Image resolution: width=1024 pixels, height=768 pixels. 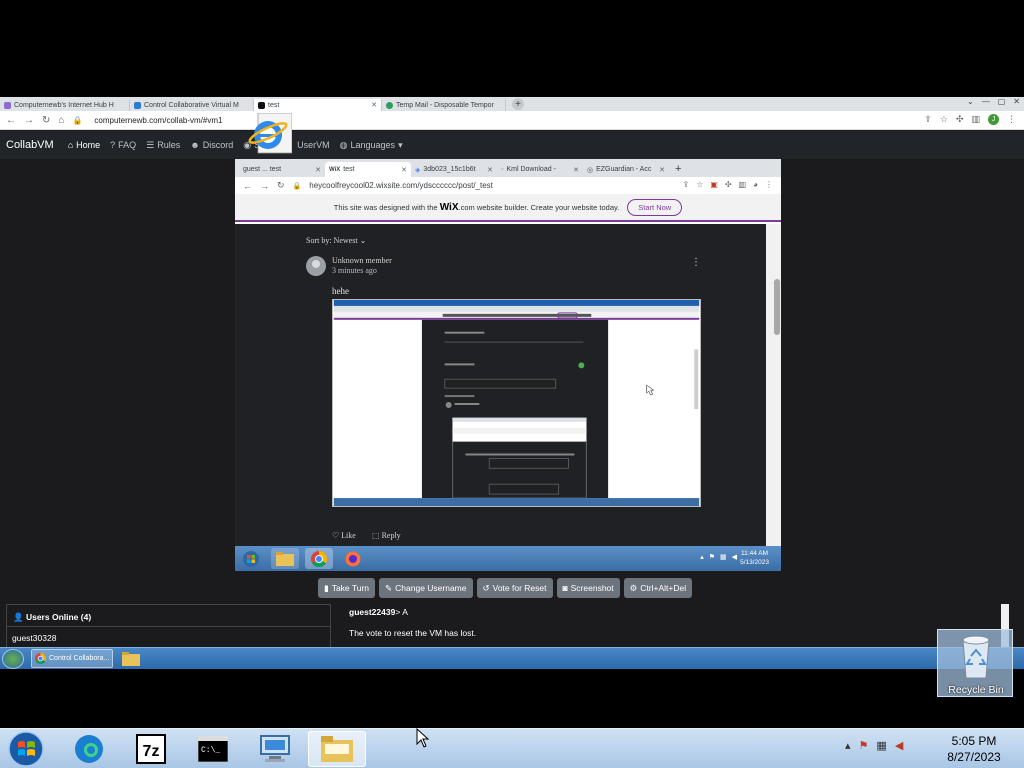 What do you see at coordinates (318, 105) in the screenshot?
I see `outer-tab-active: test ✕` at bounding box center [318, 105].